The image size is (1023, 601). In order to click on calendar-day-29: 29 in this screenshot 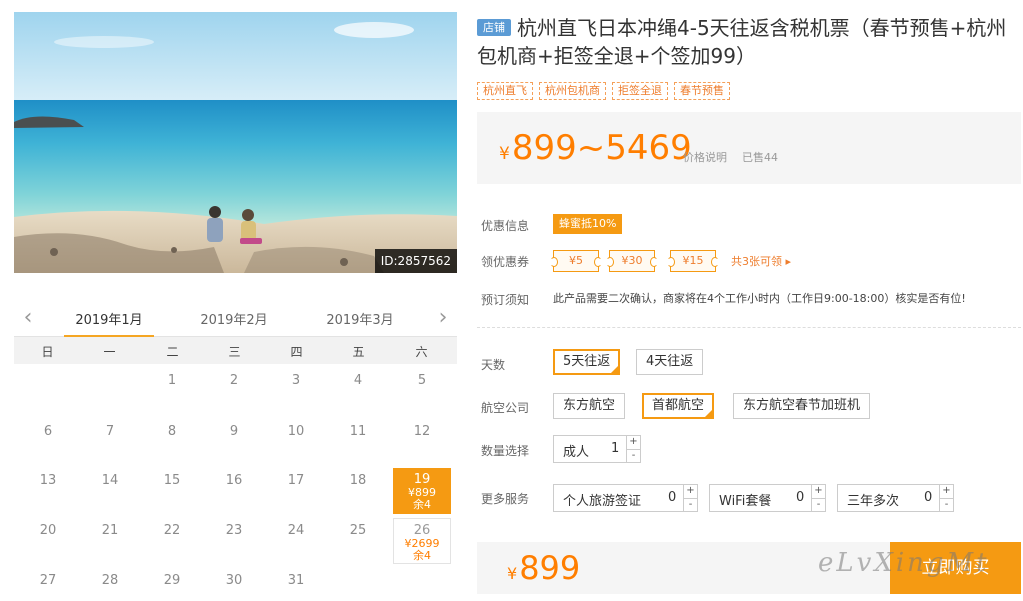, I will do `click(172, 585)`.